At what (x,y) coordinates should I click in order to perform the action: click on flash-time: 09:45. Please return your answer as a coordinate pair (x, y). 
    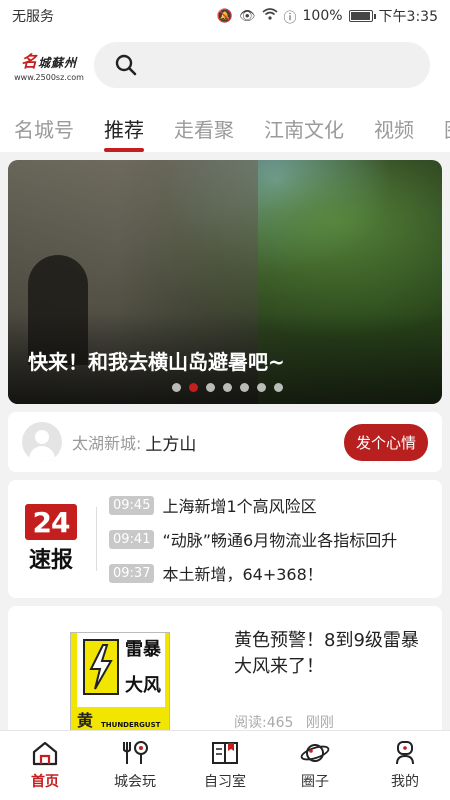
    Looking at the image, I should click on (132, 505).